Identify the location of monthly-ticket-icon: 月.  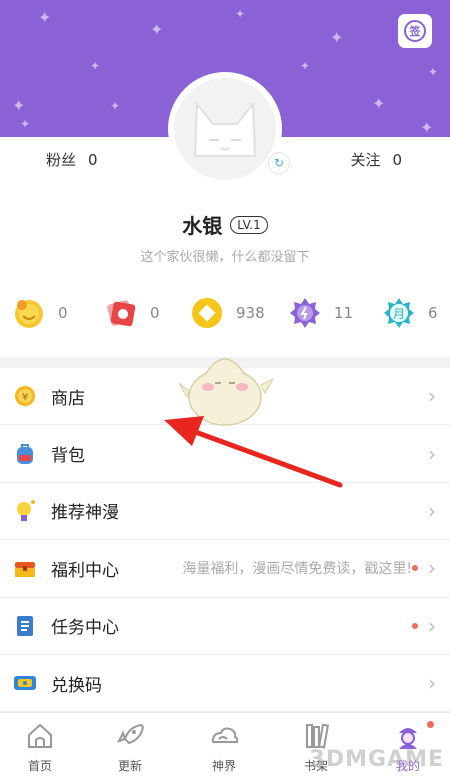
(399, 313).